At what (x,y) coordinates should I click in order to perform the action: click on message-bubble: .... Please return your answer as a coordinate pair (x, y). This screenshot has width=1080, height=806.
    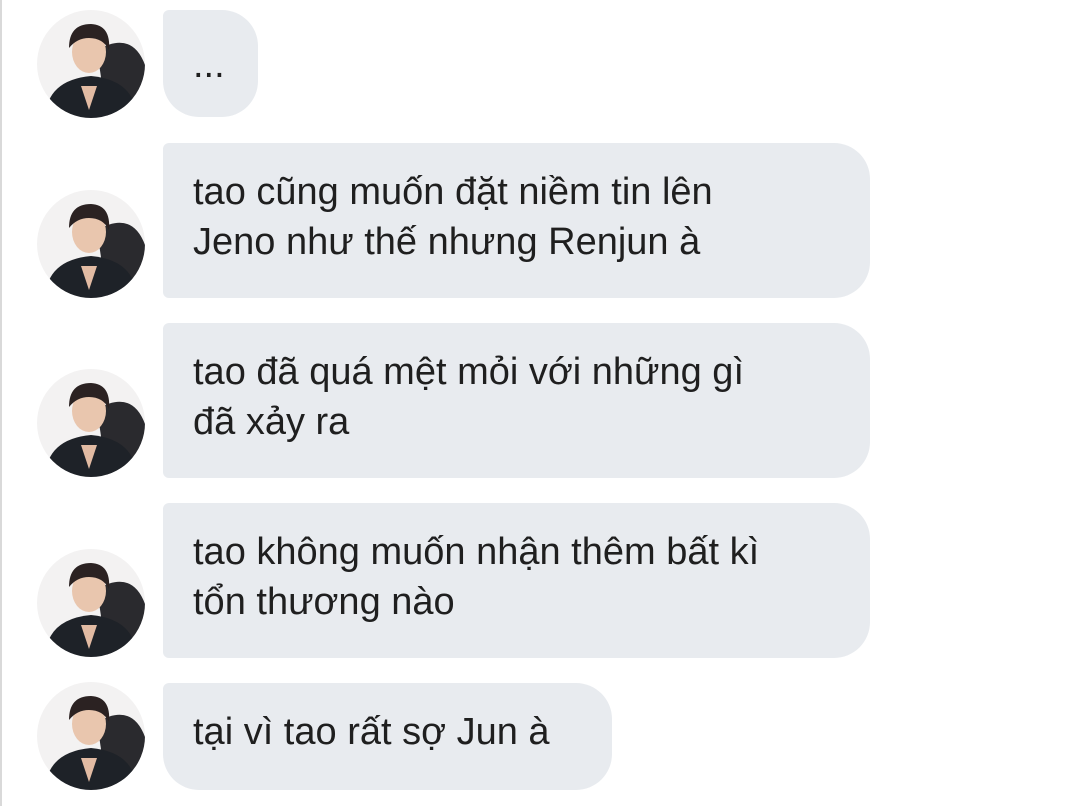
    Looking at the image, I should click on (210, 63).